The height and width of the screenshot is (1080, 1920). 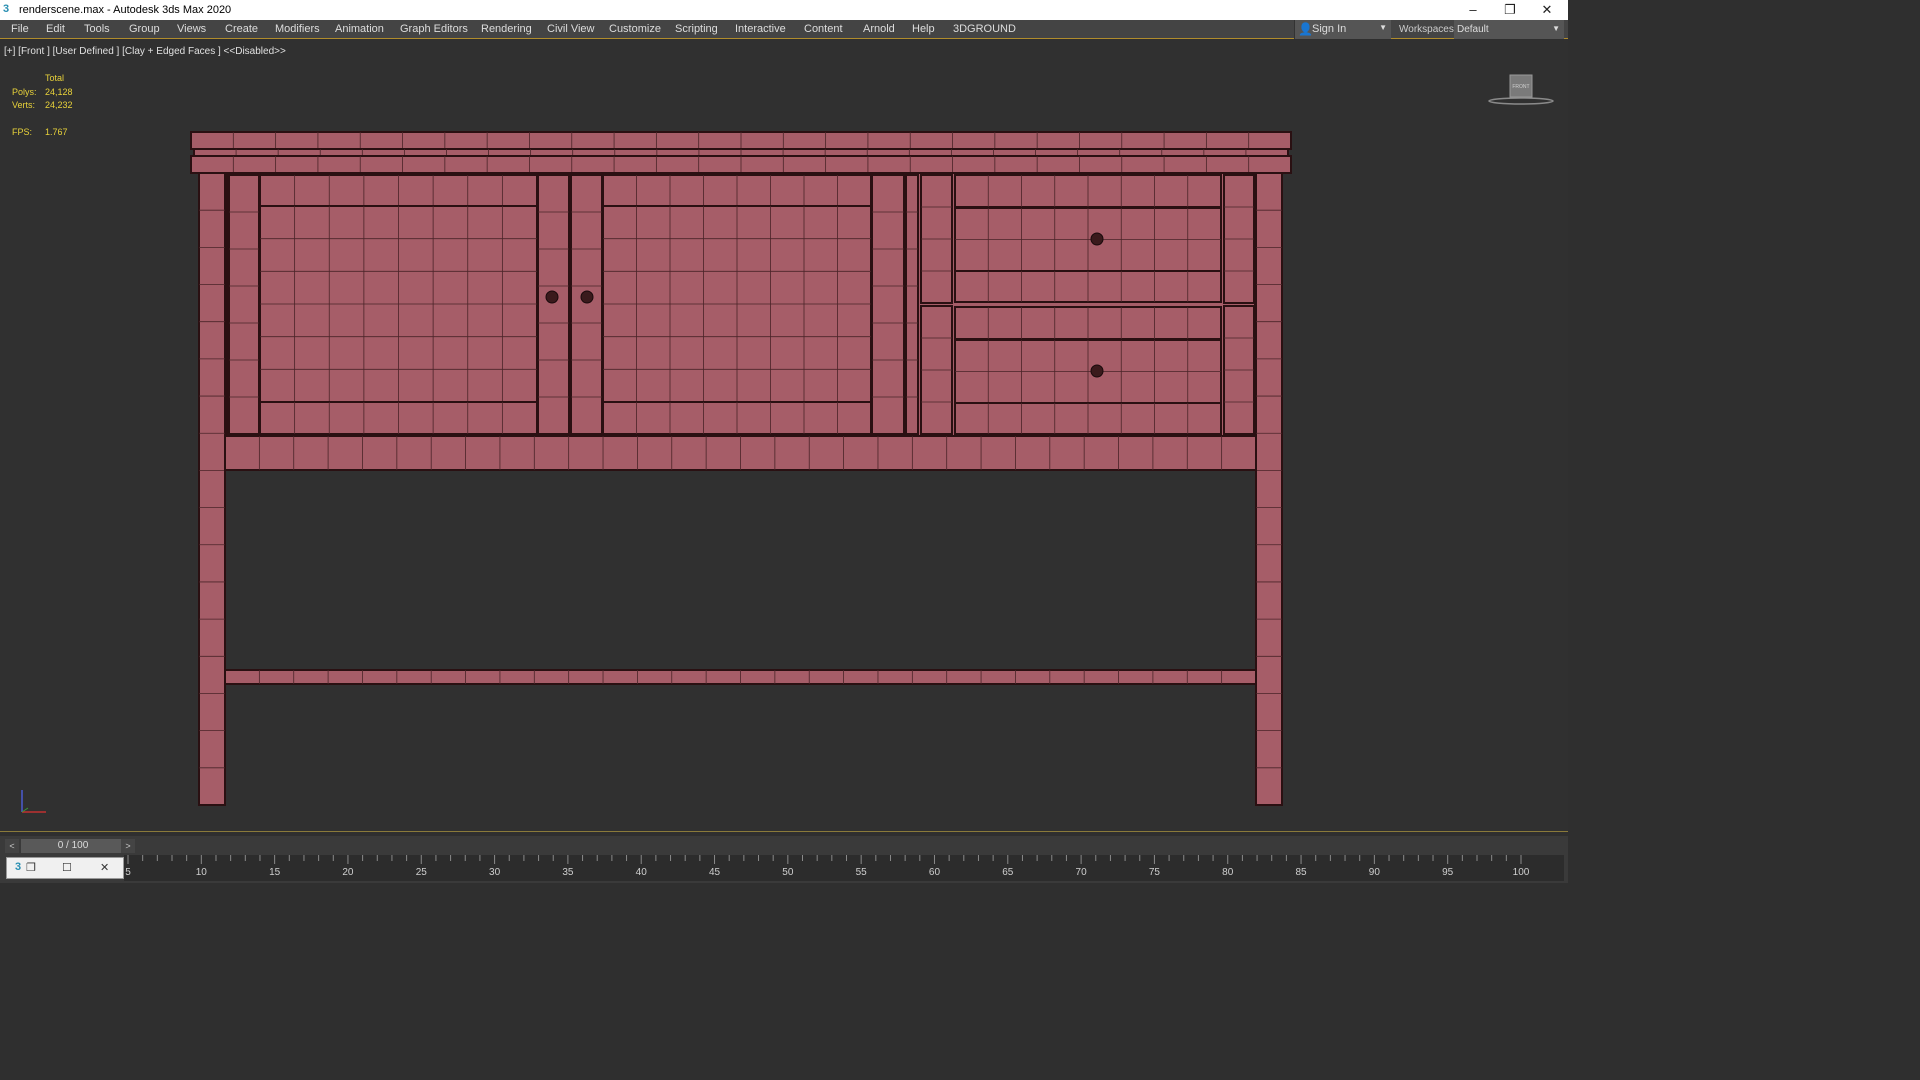 I want to click on timeline-tick-label: 25, so click(x=422, y=872).